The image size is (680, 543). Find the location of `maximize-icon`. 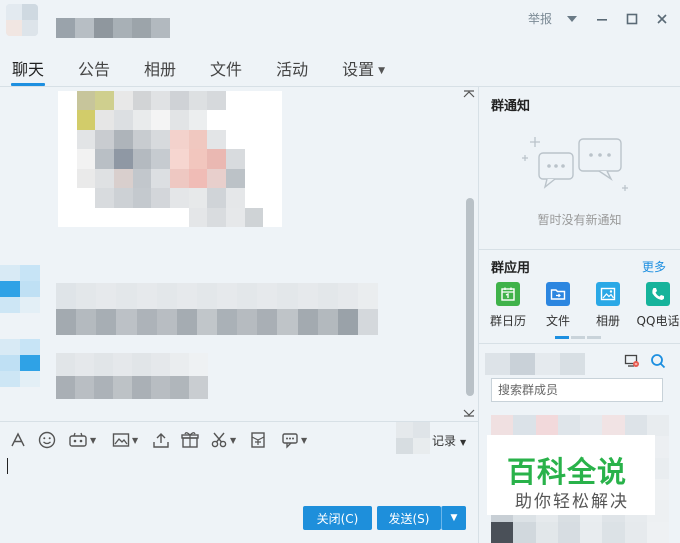

maximize-icon is located at coordinates (632, 19).